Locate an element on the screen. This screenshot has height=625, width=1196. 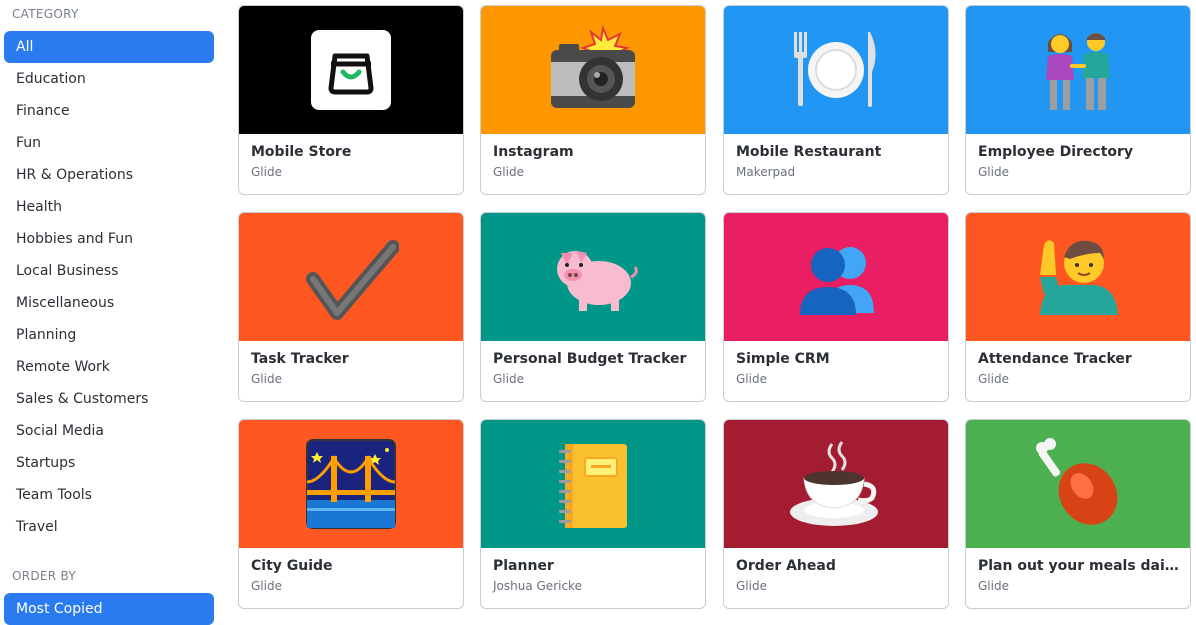
template-card: Planner Joshua Gericke is located at coordinates (593, 514).